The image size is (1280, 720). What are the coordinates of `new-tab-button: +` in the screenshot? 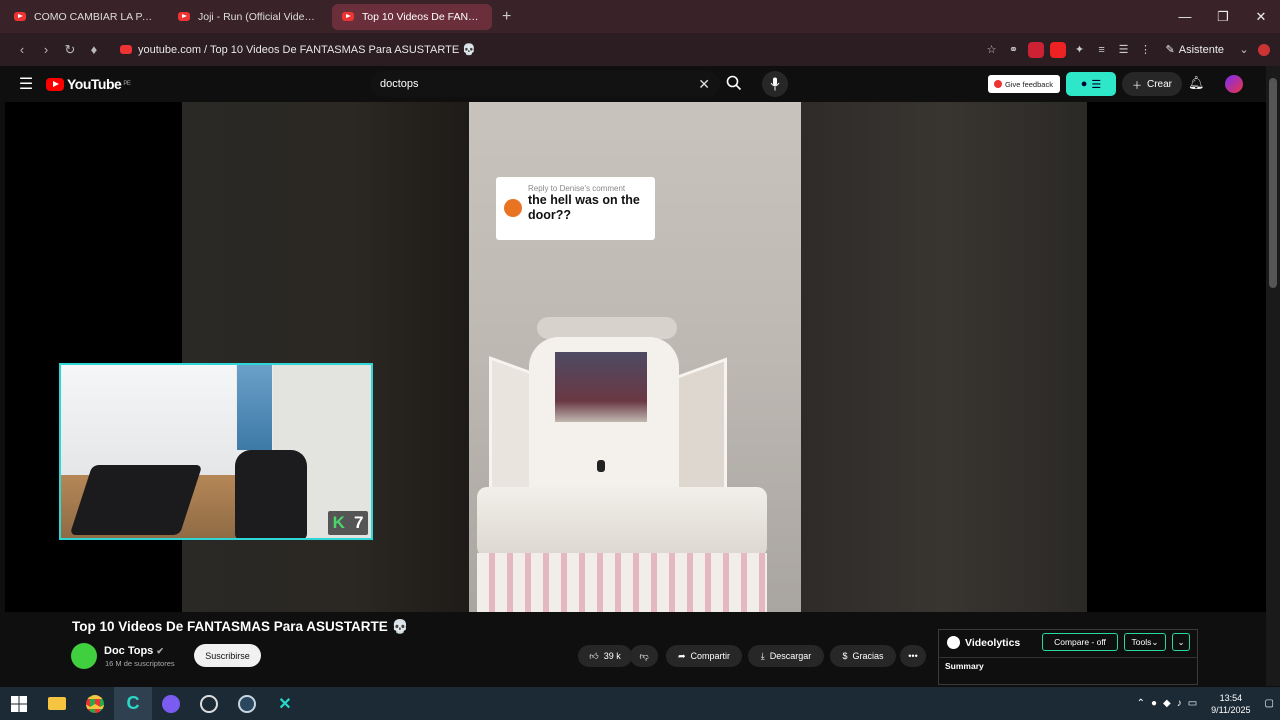 It's located at (506, 17).